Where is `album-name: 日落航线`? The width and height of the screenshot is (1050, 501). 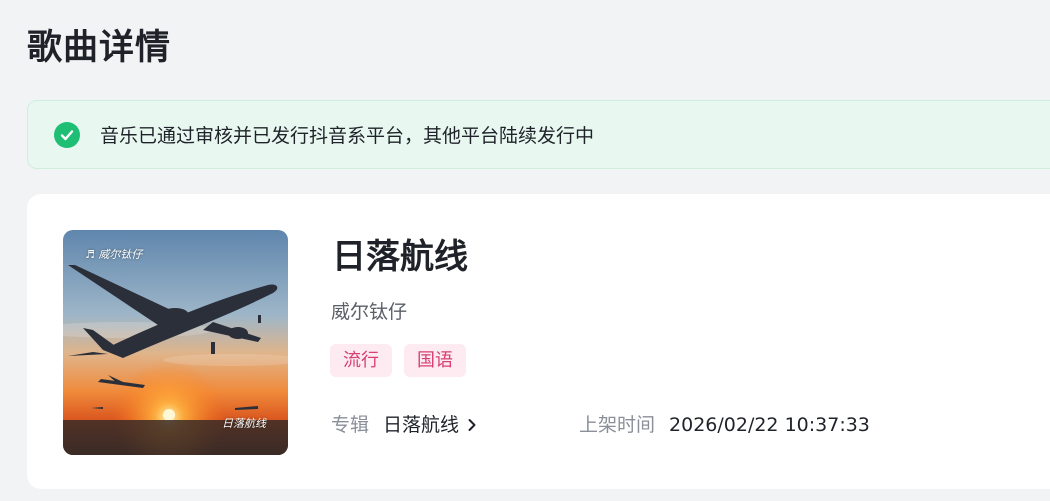 album-name: 日落航线 is located at coordinates (421, 425).